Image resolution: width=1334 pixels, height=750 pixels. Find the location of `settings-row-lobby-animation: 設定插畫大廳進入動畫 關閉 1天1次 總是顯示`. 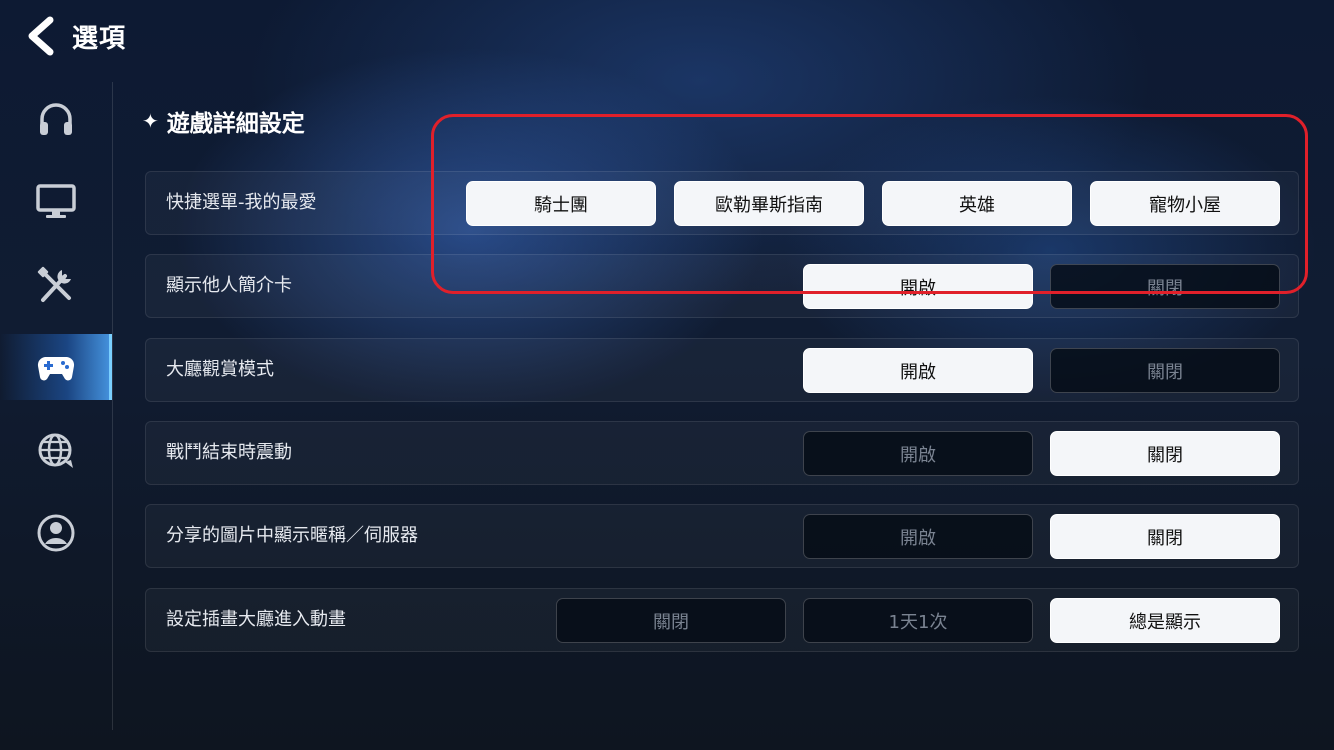

settings-row-lobby-animation: 設定插畫大廳進入動畫 關閉 1天1次 總是顯示 is located at coordinates (722, 620).